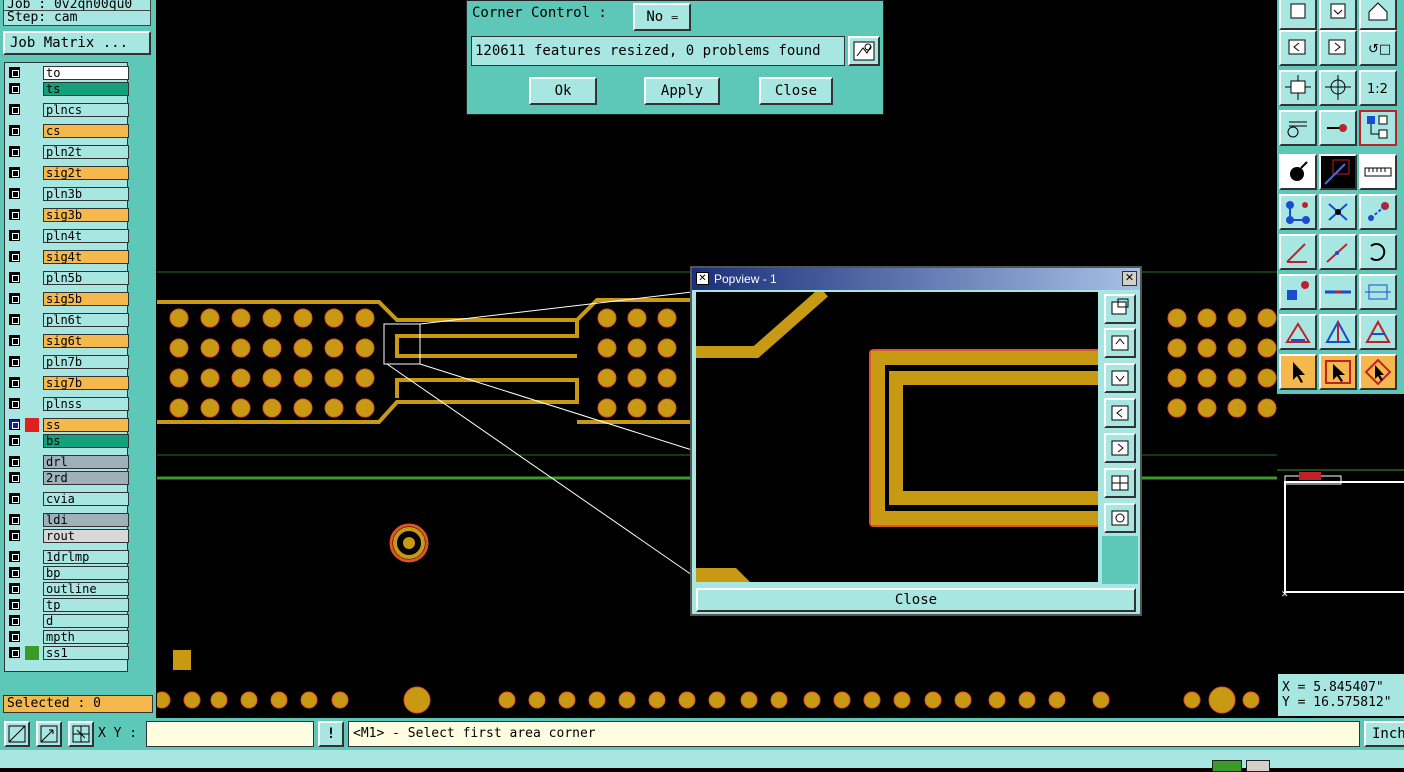  What do you see at coordinates (86, 215) in the screenshot?
I see `layer-name: sig3b` at bounding box center [86, 215].